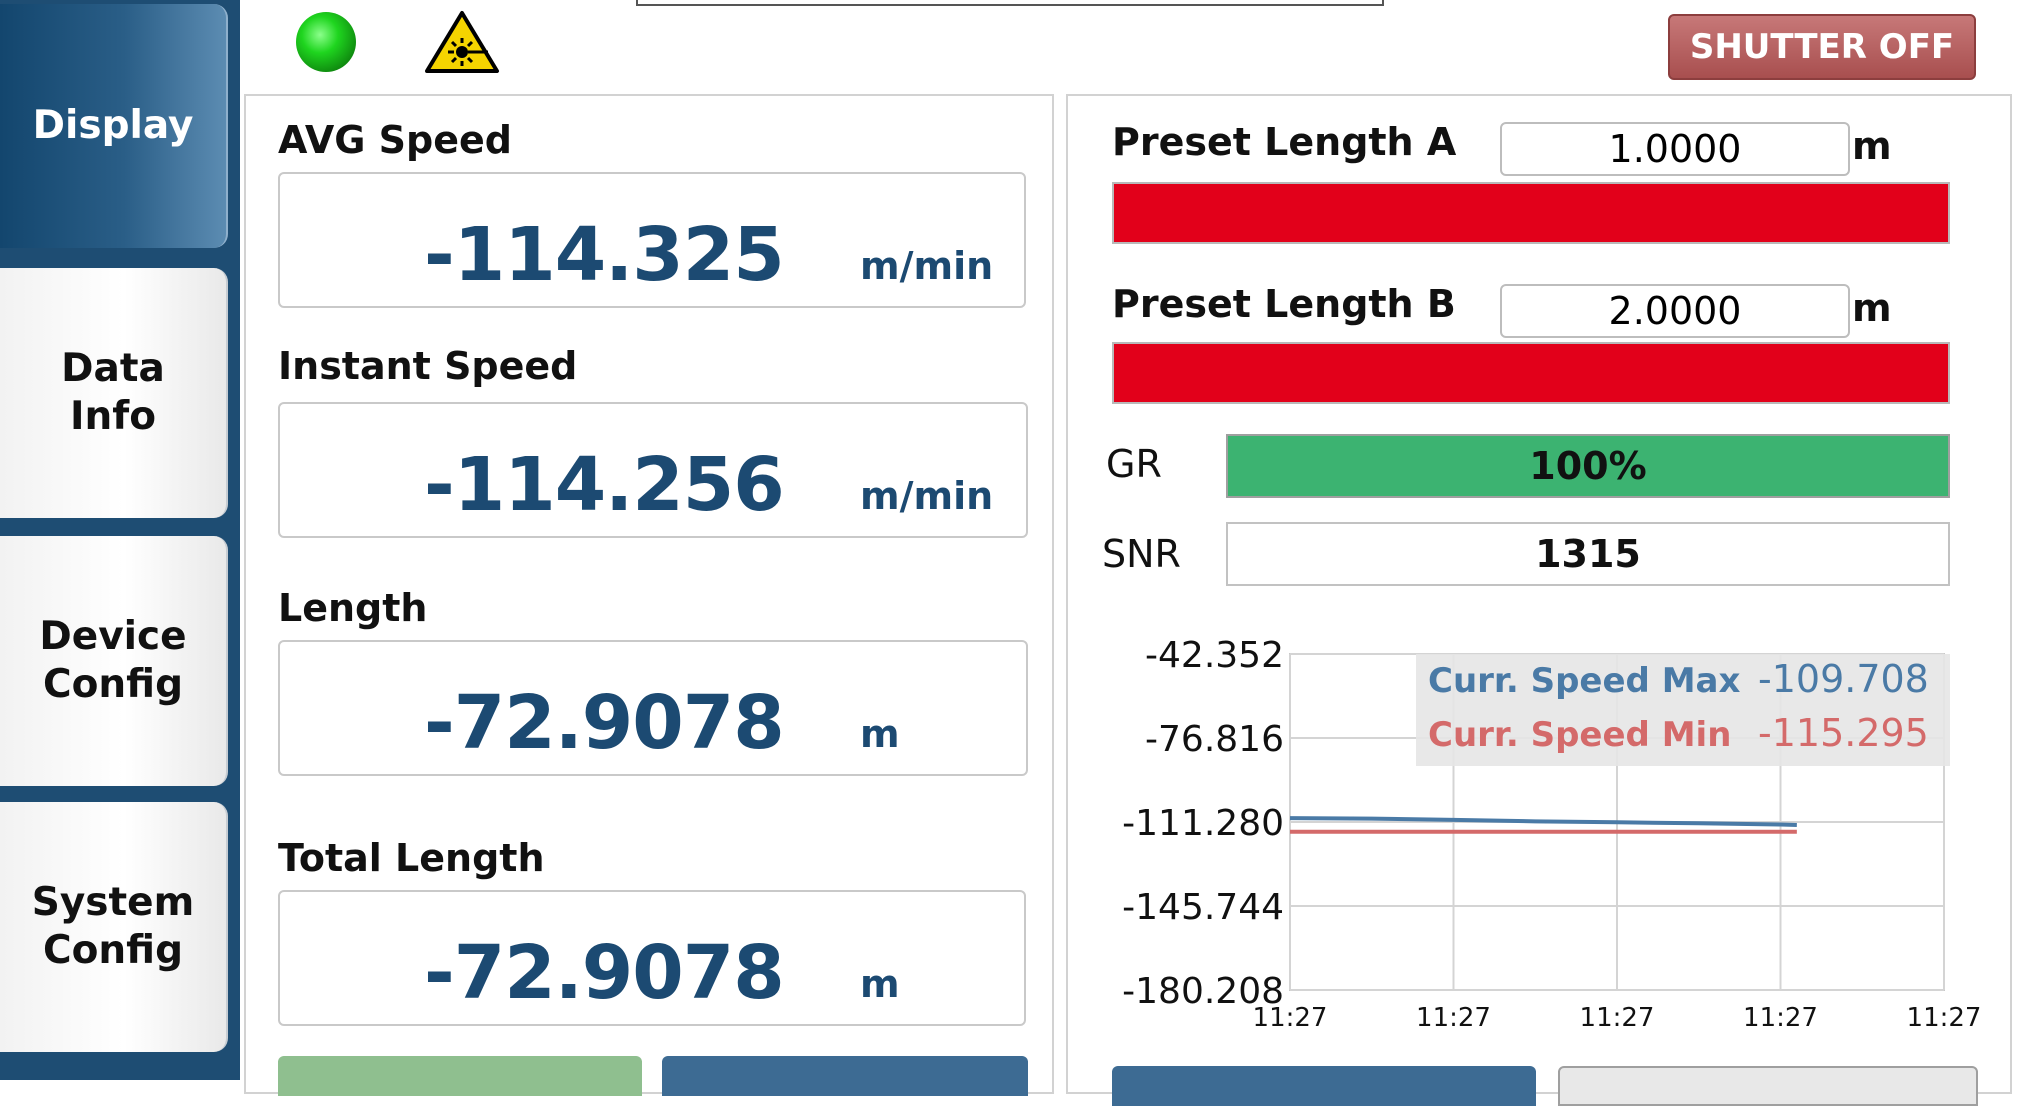 The width and height of the screenshot is (2025, 1106). I want to click on chart-y-tick-label: -76.816, so click(1214, 739).